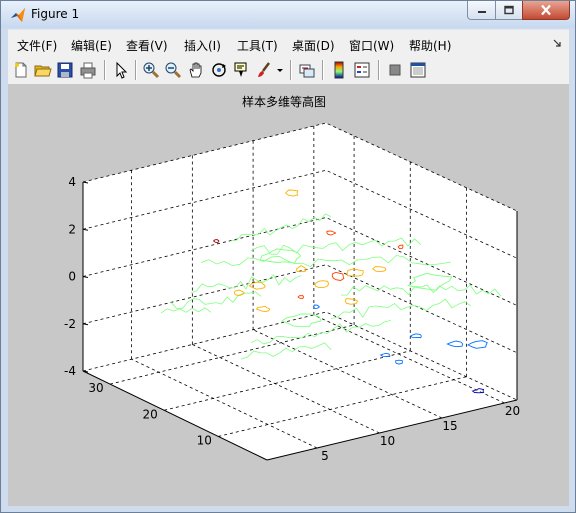 The height and width of the screenshot is (513, 576). Describe the element at coordinates (43, 70) in the screenshot. I see `open-file-icon` at that location.